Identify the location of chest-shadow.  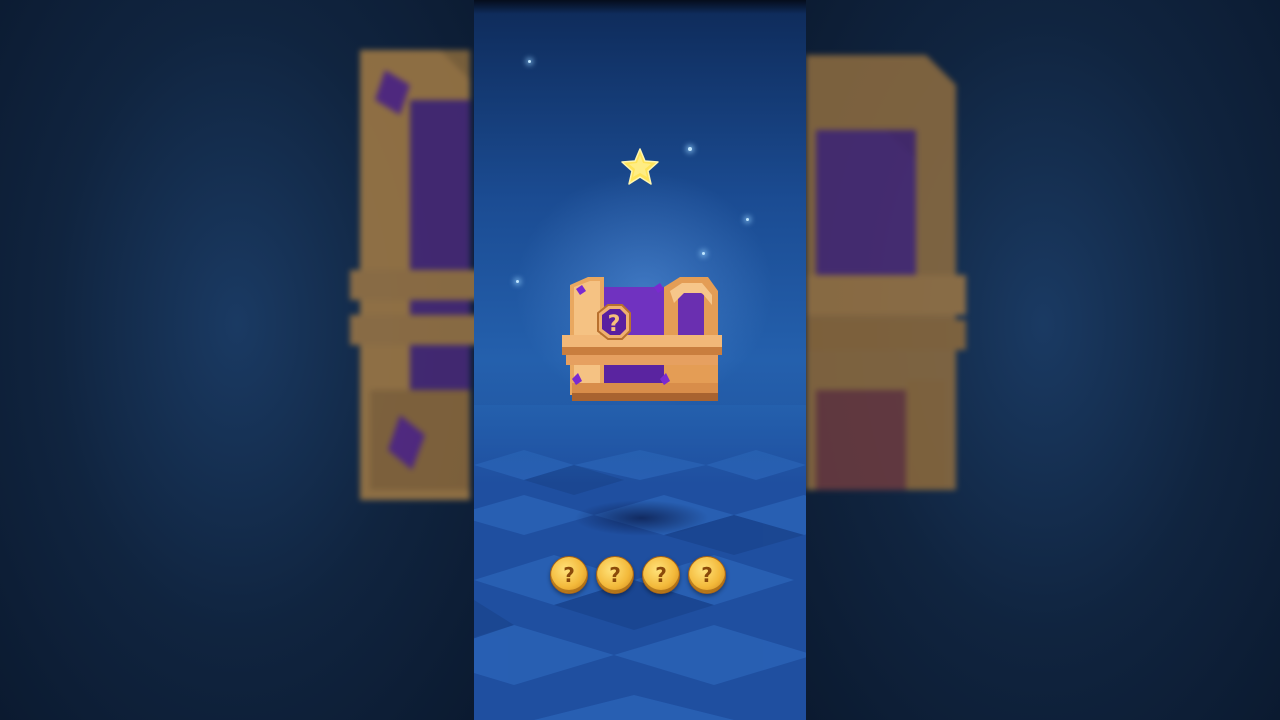
(641, 518).